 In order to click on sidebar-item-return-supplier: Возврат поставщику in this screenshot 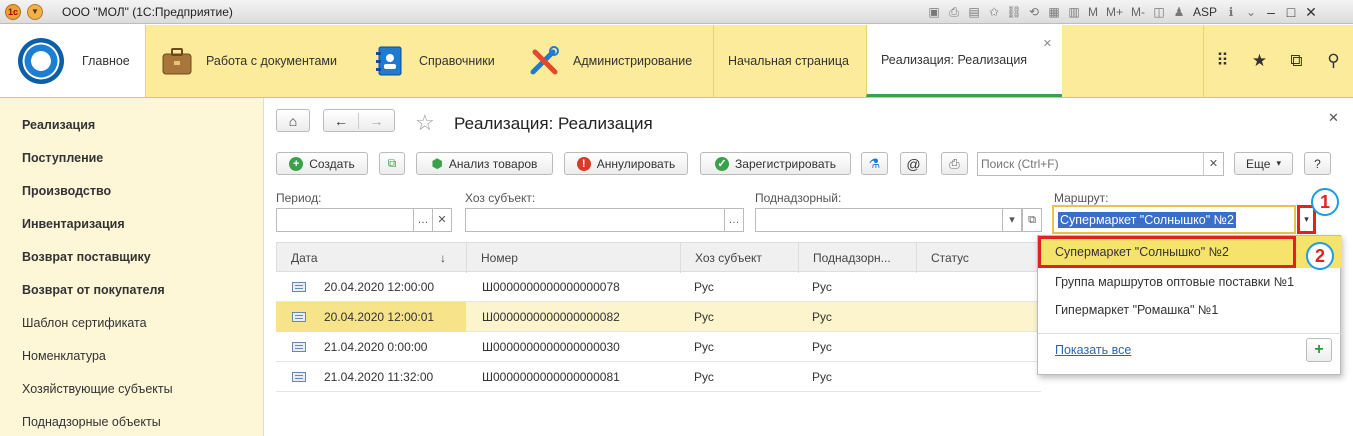, I will do `click(86, 257)`.